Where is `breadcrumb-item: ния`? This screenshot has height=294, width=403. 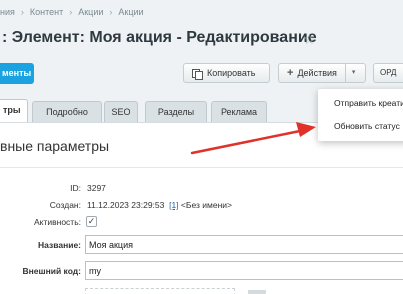 breadcrumb-item: ния is located at coordinates (7, 12).